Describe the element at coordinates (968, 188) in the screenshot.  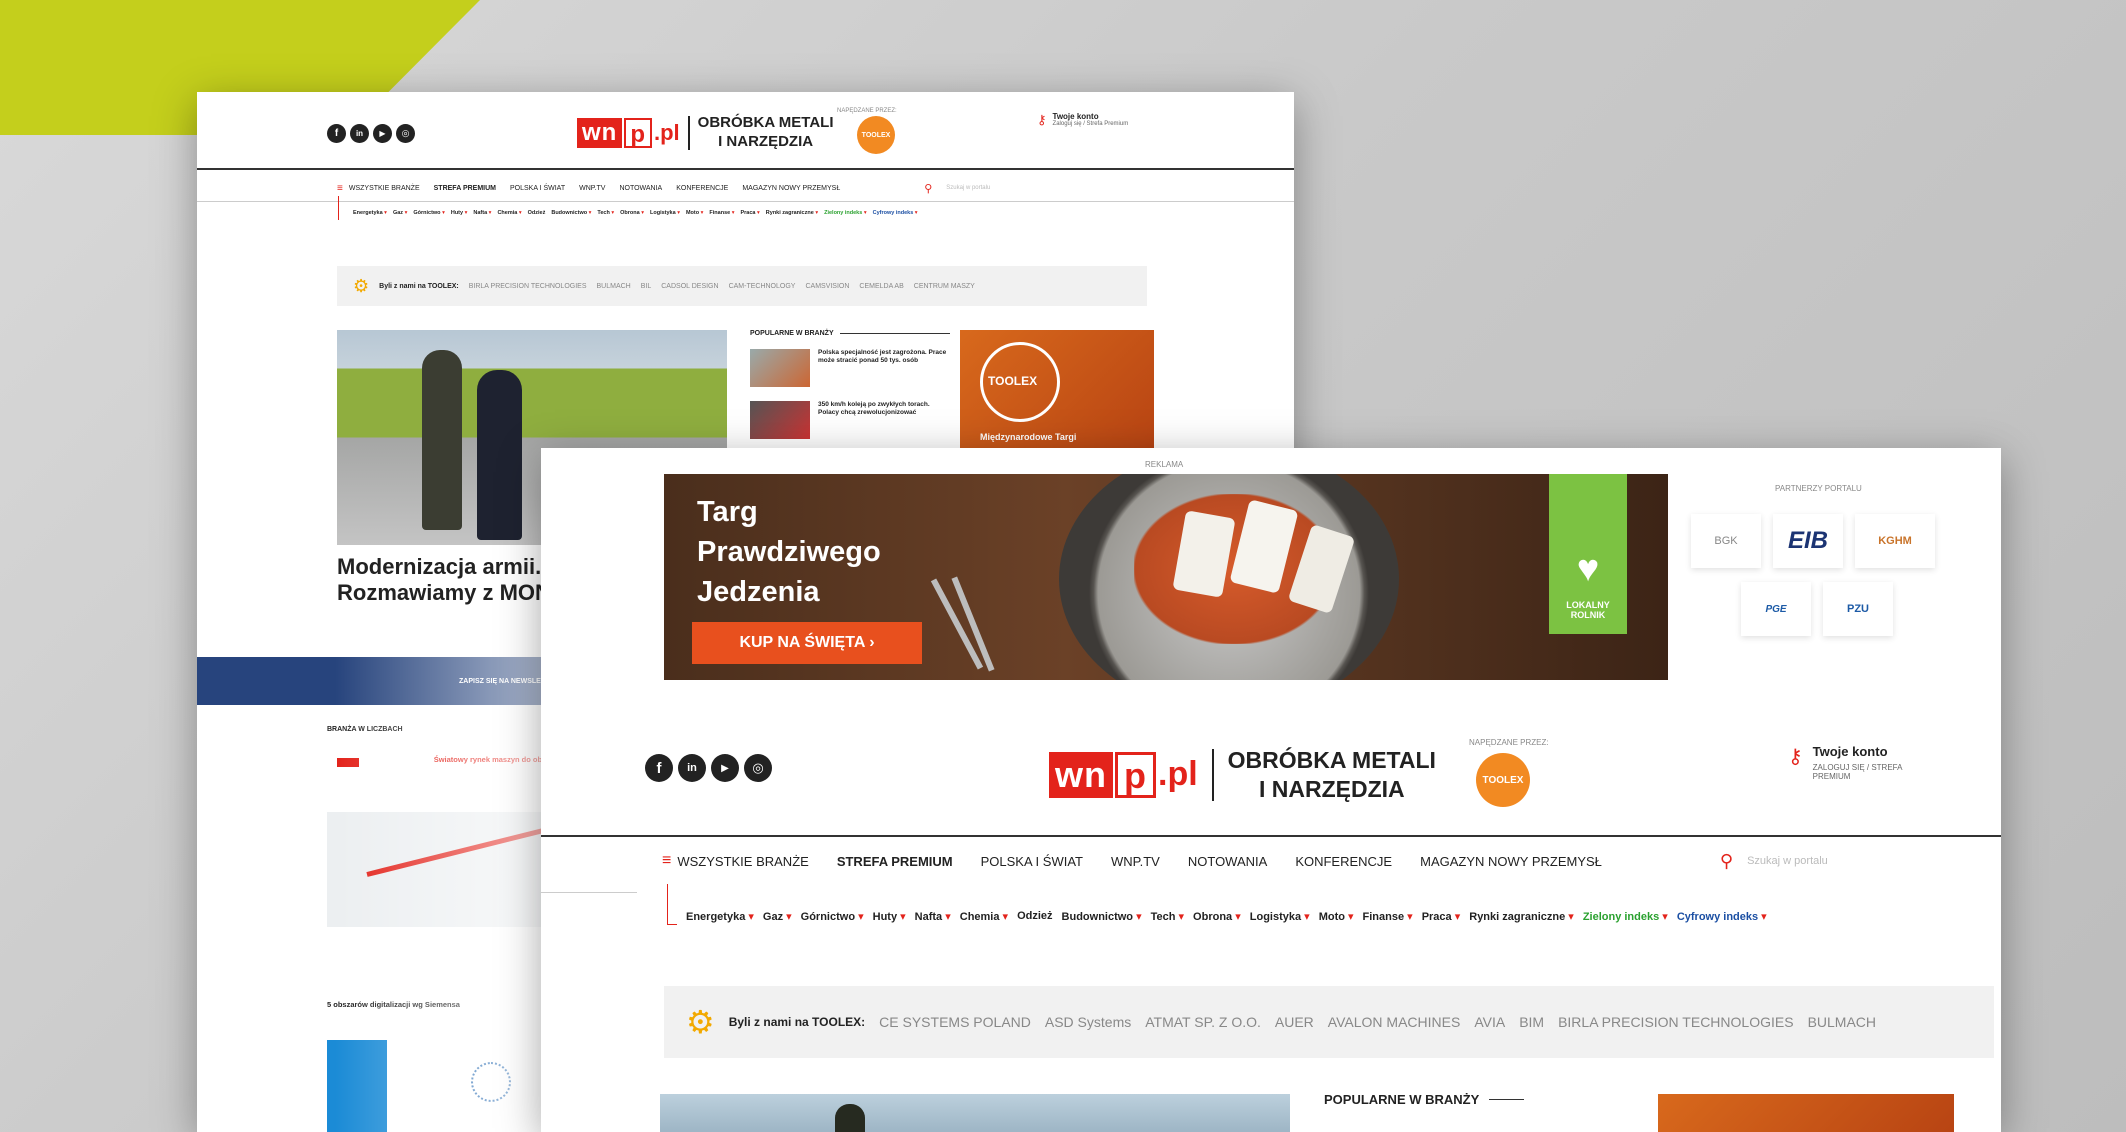
I see `back-search-input: Szukaj w portalu` at that location.